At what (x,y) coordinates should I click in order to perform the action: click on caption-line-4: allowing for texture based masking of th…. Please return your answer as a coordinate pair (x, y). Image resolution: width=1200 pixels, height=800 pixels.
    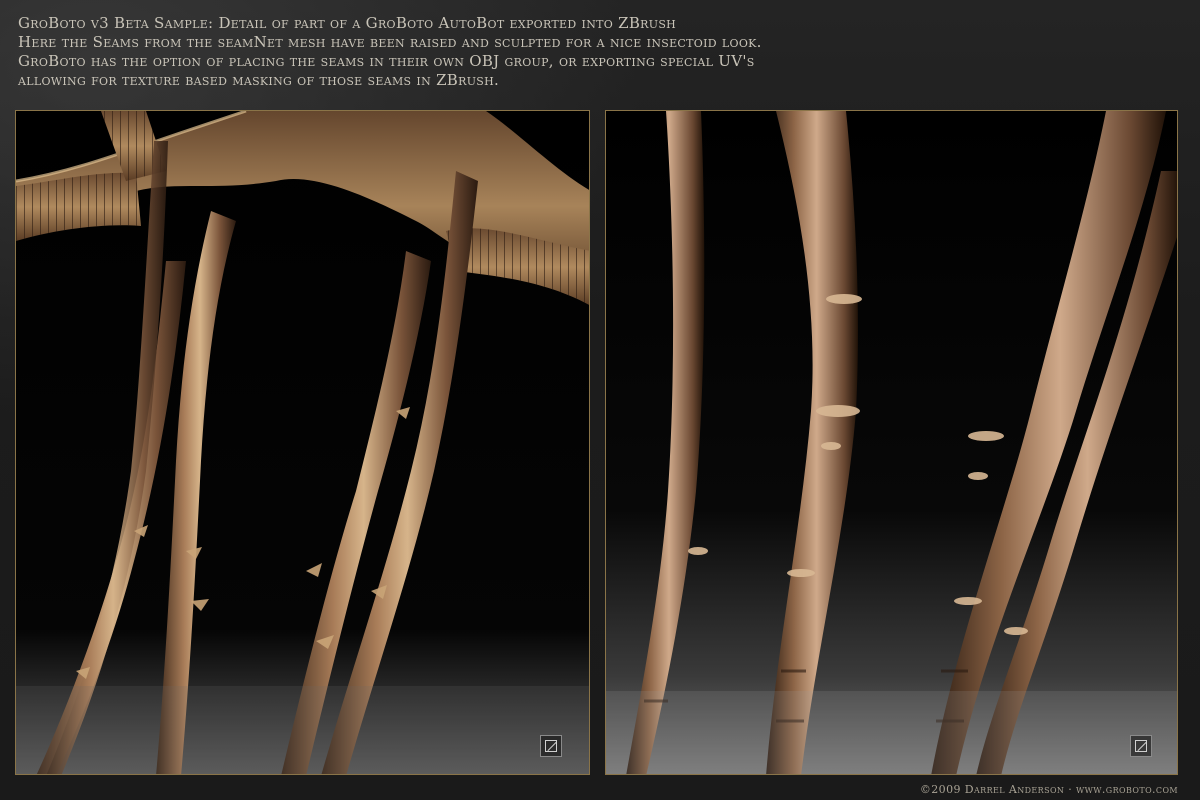
    Looking at the image, I should click on (259, 80).